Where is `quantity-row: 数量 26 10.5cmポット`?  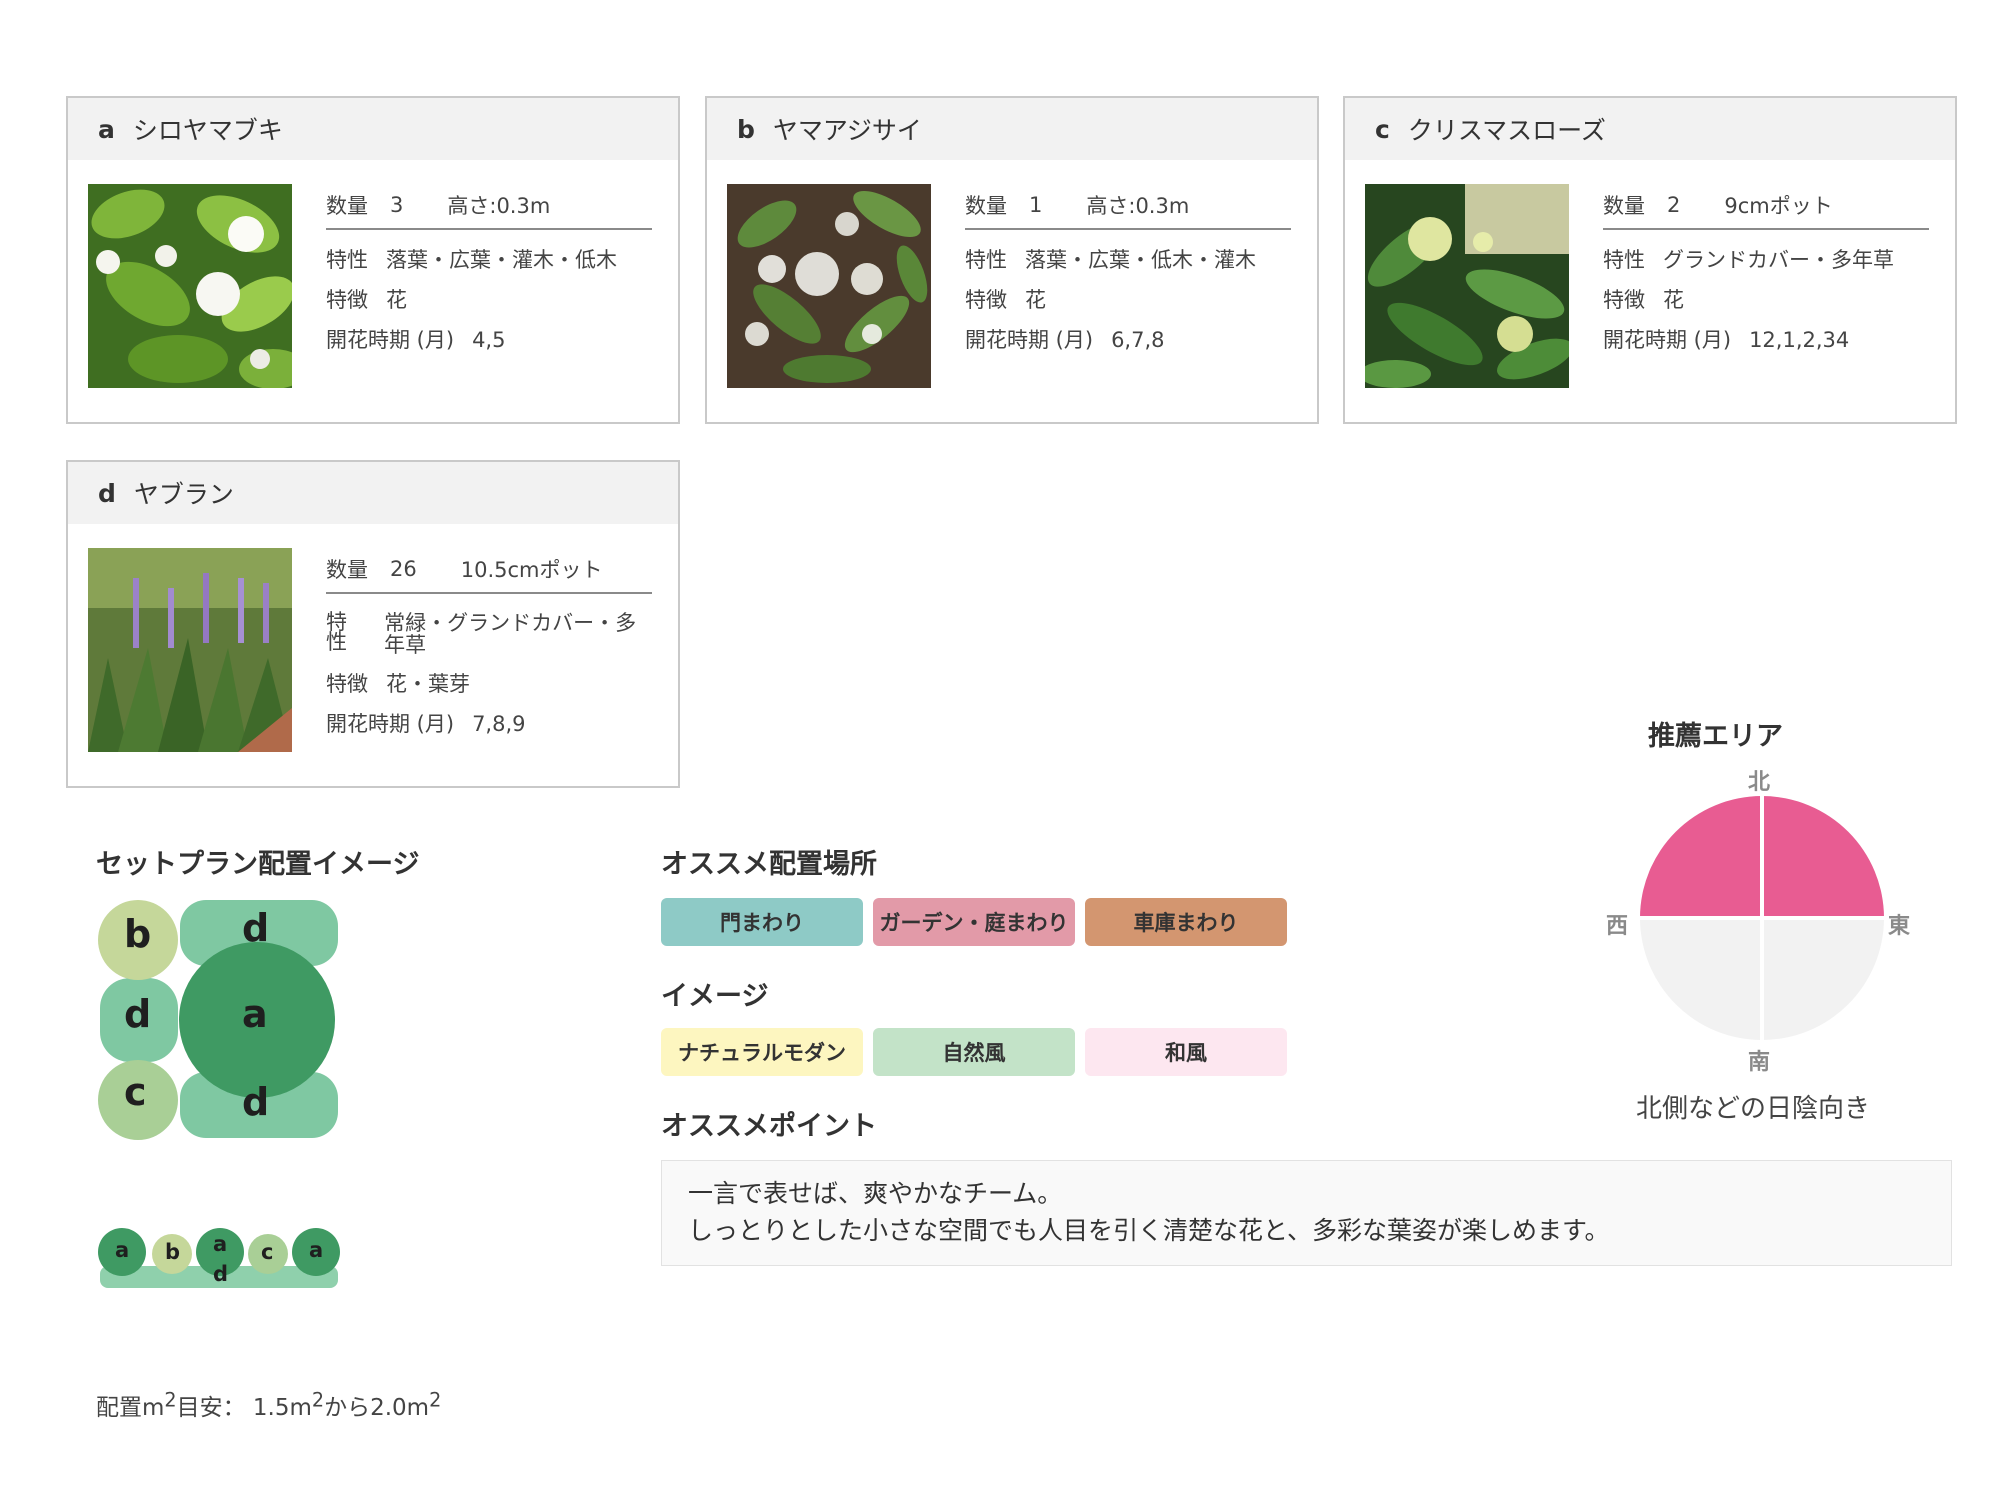
quantity-row: 数量 26 10.5cmポット is located at coordinates (489, 570).